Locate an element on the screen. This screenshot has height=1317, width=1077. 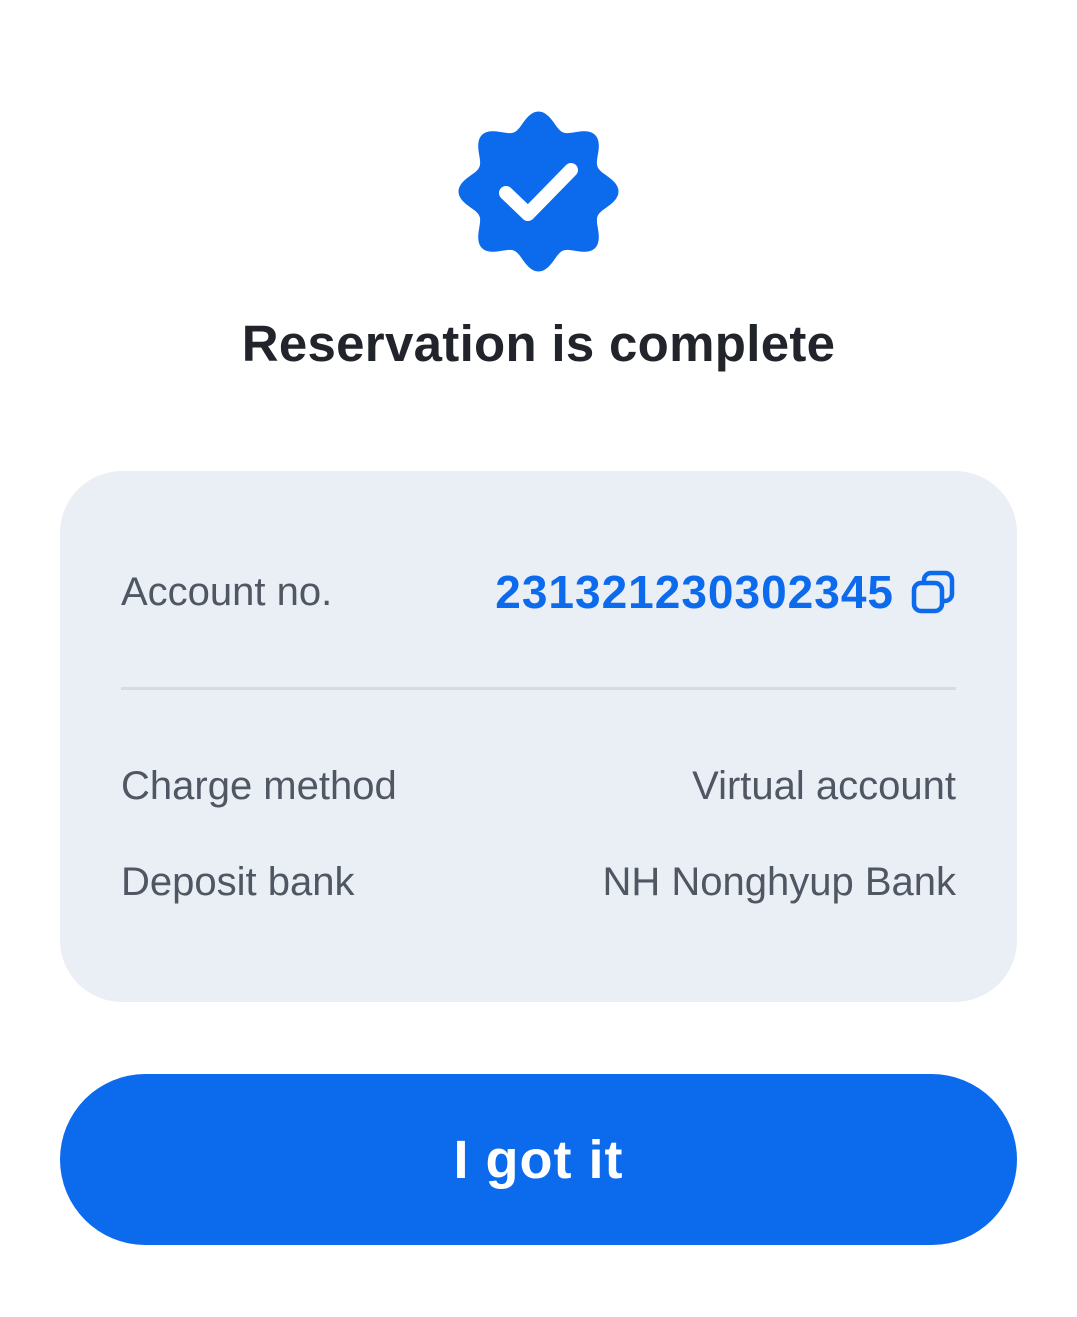
page-title: Reservation is complete is located at coordinates (538, 343).